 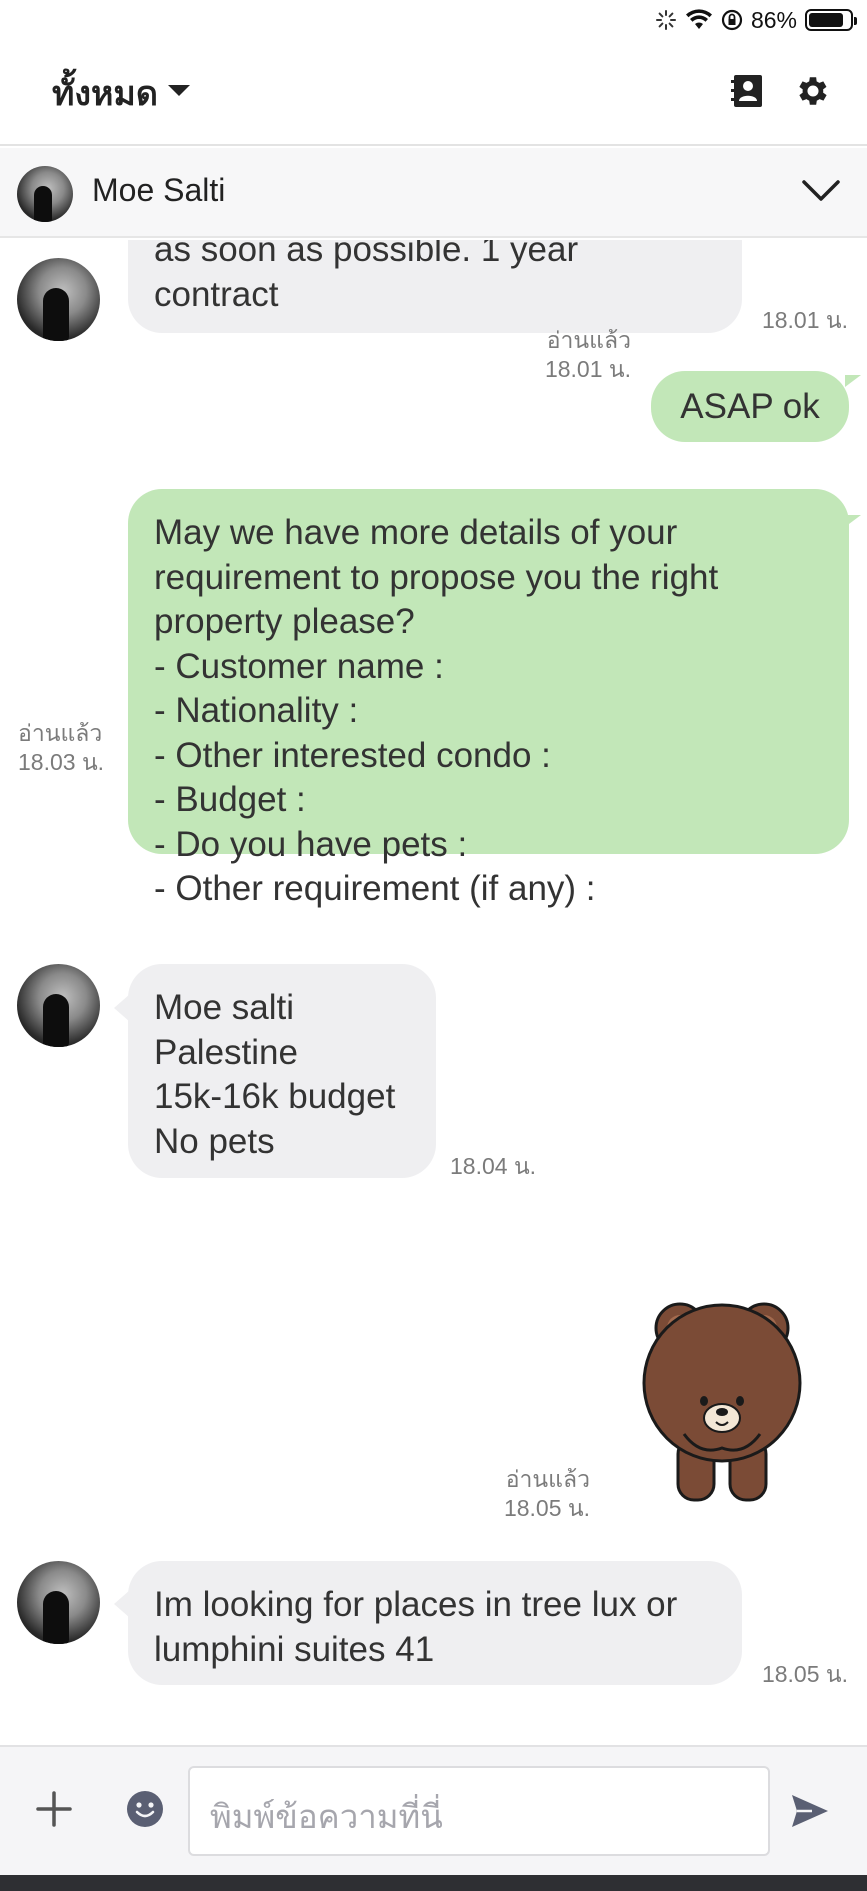 I want to click on message-line: requirement to propose you the right, so click(x=436, y=577).